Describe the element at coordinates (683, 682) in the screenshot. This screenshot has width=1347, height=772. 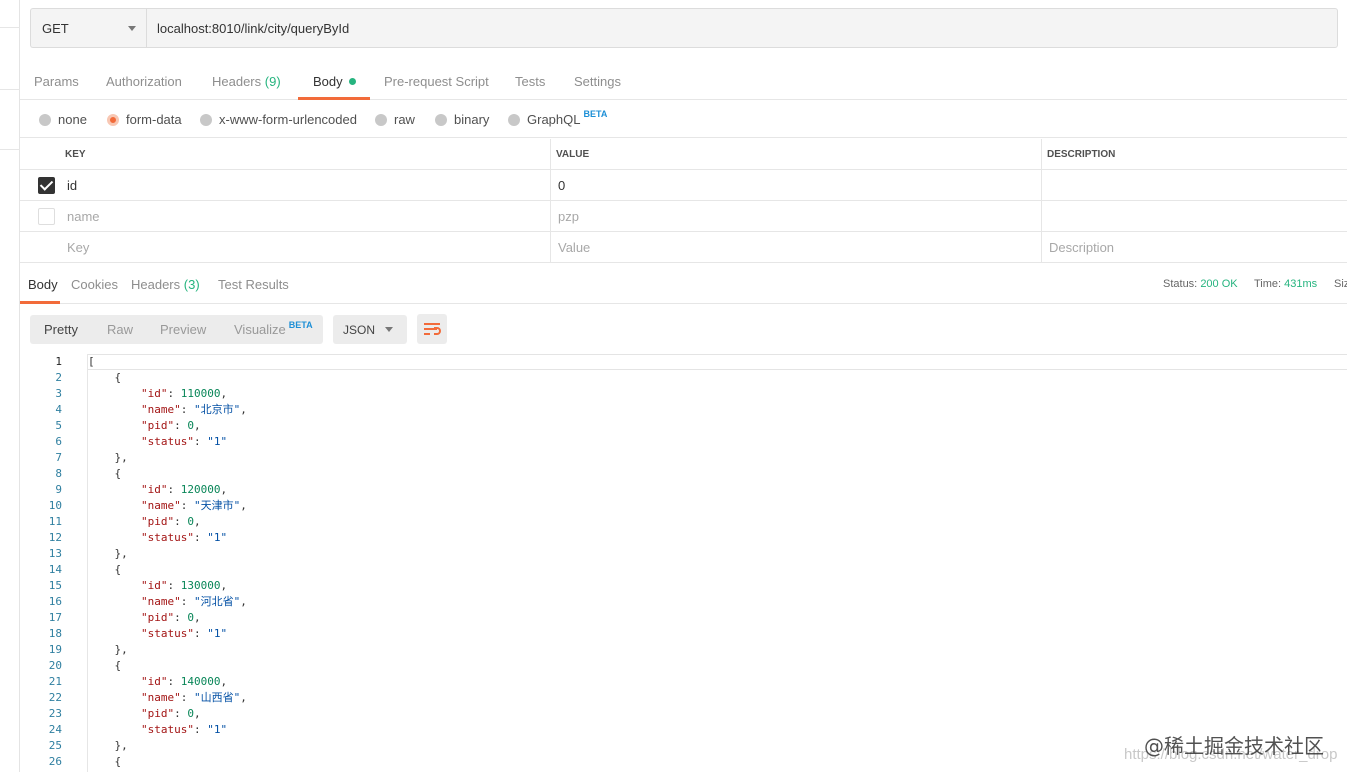
I see `code-line: 21 "id": 140000,` at that location.